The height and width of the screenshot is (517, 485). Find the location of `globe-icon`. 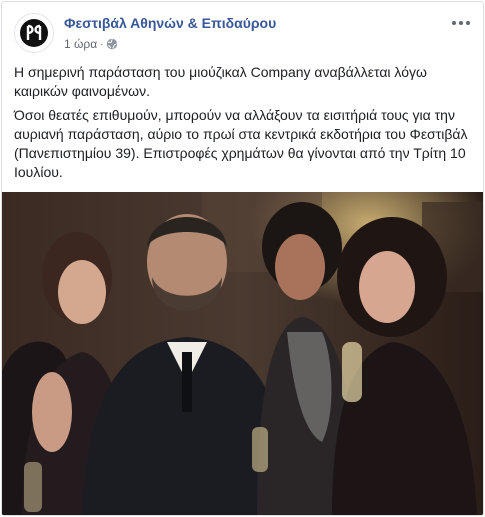

globe-icon is located at coordinates (112, 44).